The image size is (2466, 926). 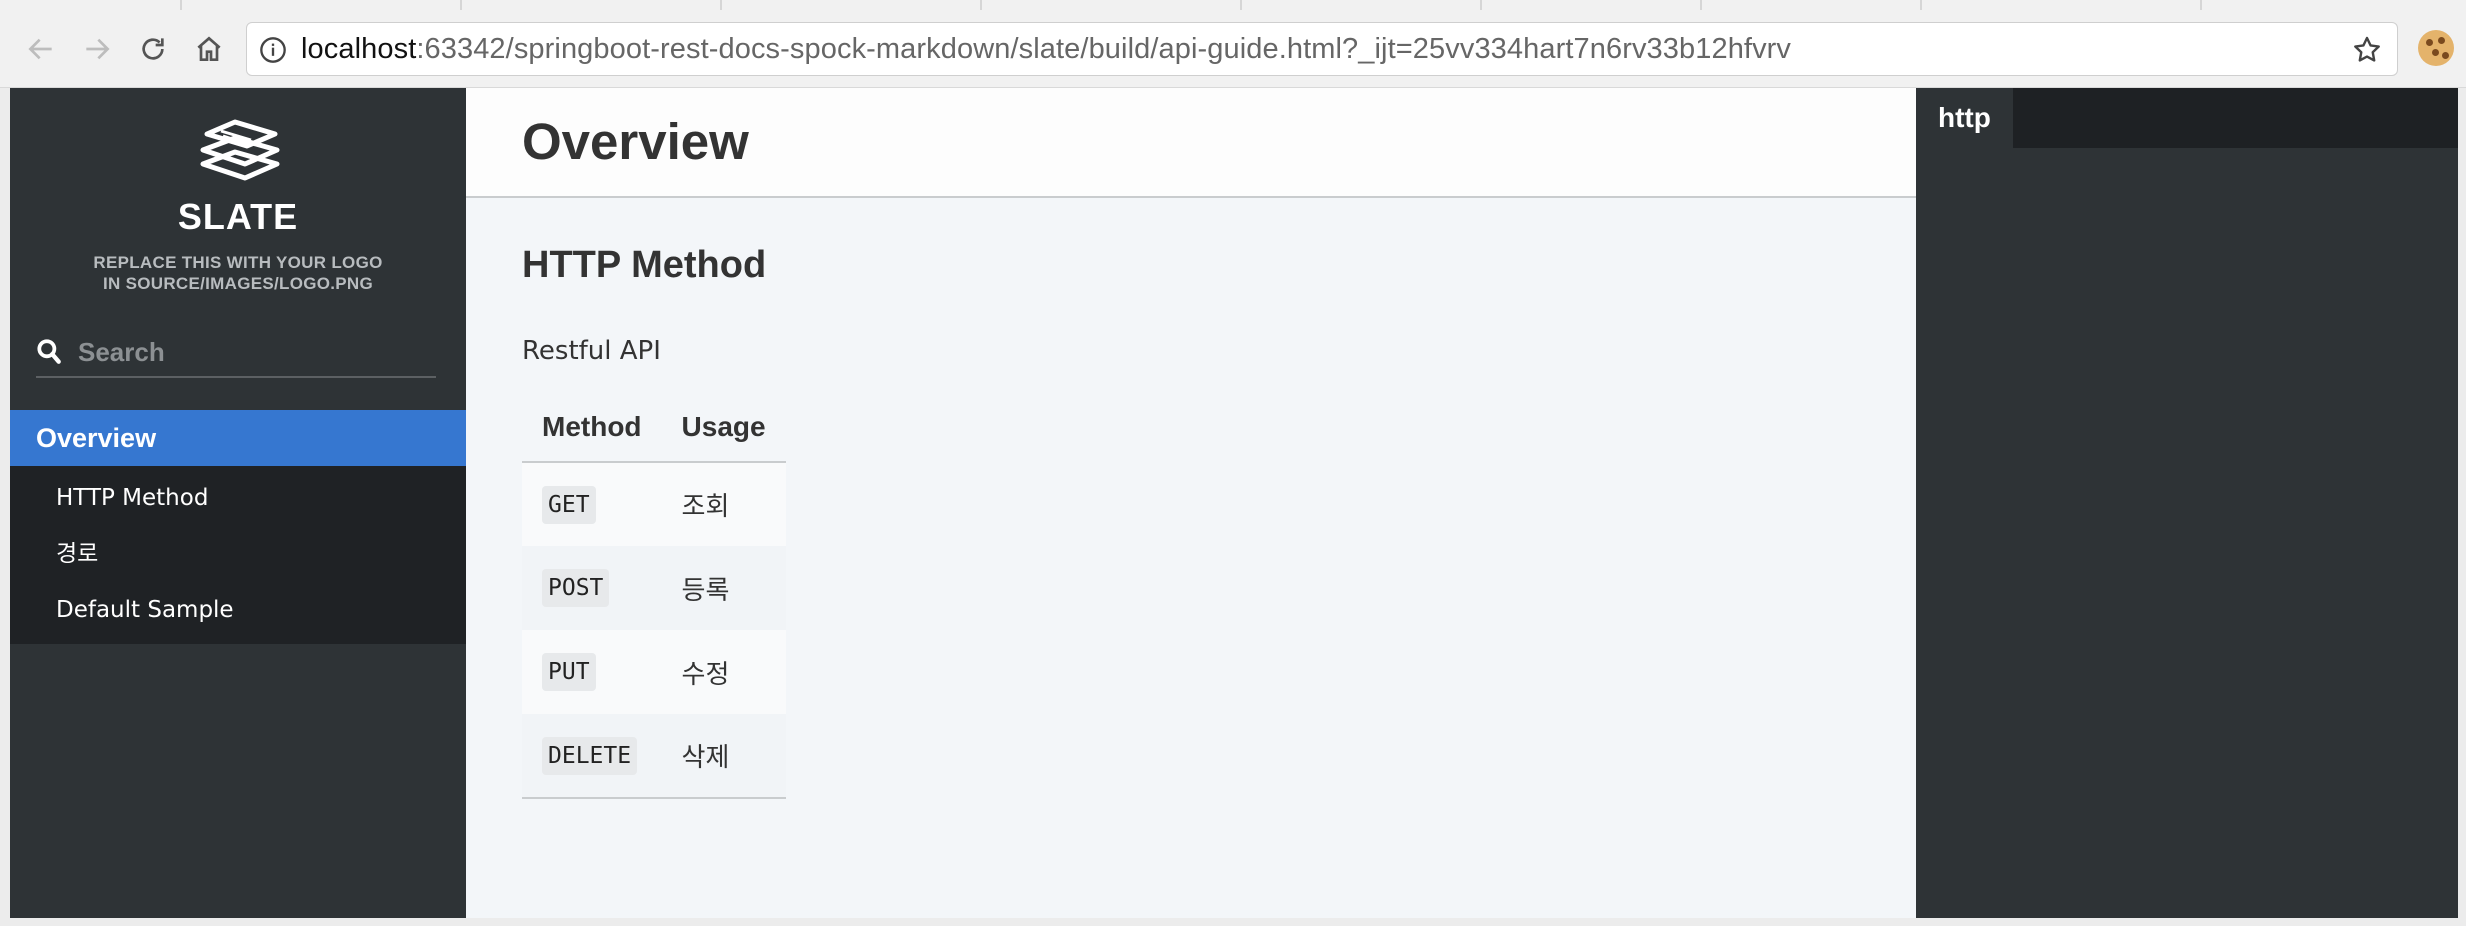 I want to click on method-code: PUT, so click(x=569, y=672).